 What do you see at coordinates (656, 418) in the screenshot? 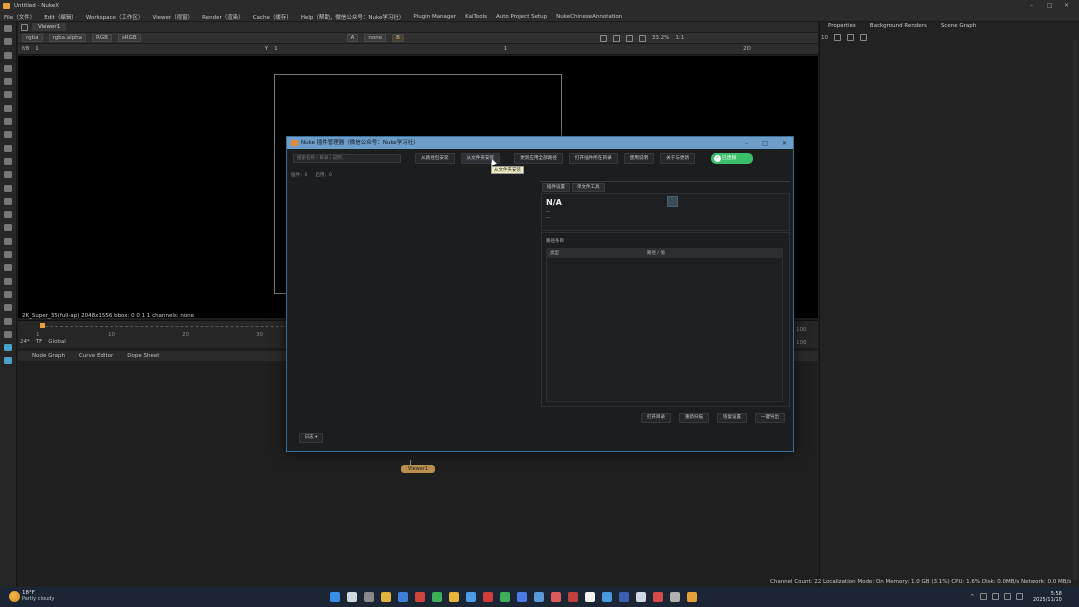
I see `open-directory-button: 打开目录` at bounding box center [656, 418].